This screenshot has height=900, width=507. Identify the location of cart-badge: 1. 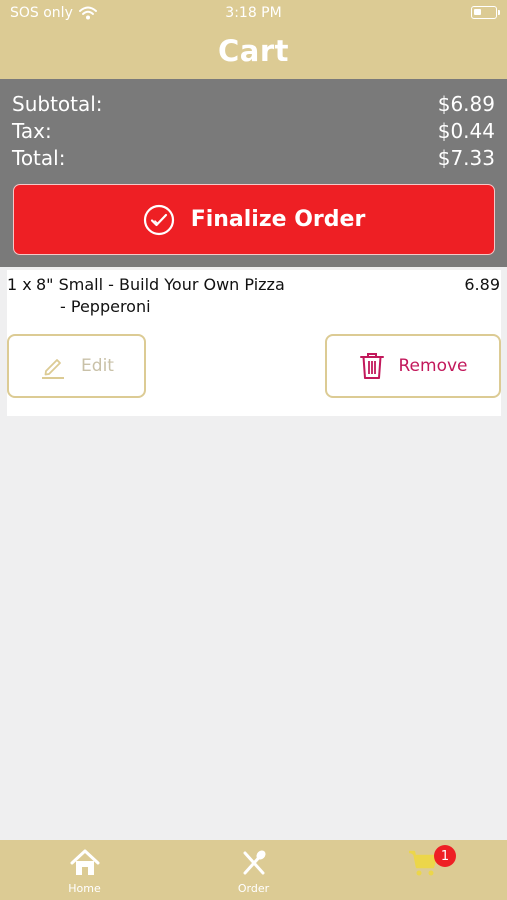
(445, 856).